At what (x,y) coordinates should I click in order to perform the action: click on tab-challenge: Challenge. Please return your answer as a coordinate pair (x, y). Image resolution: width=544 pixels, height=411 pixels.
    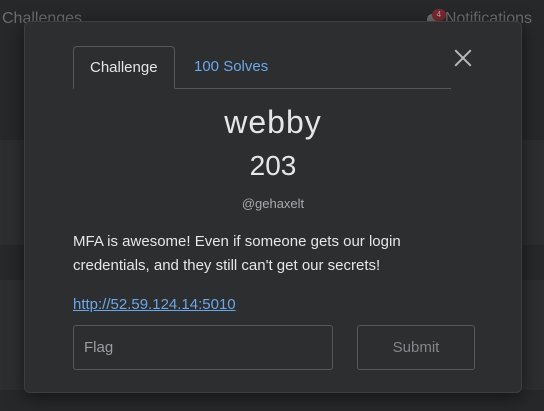
    Looking at the image, I should click on (124, 67).